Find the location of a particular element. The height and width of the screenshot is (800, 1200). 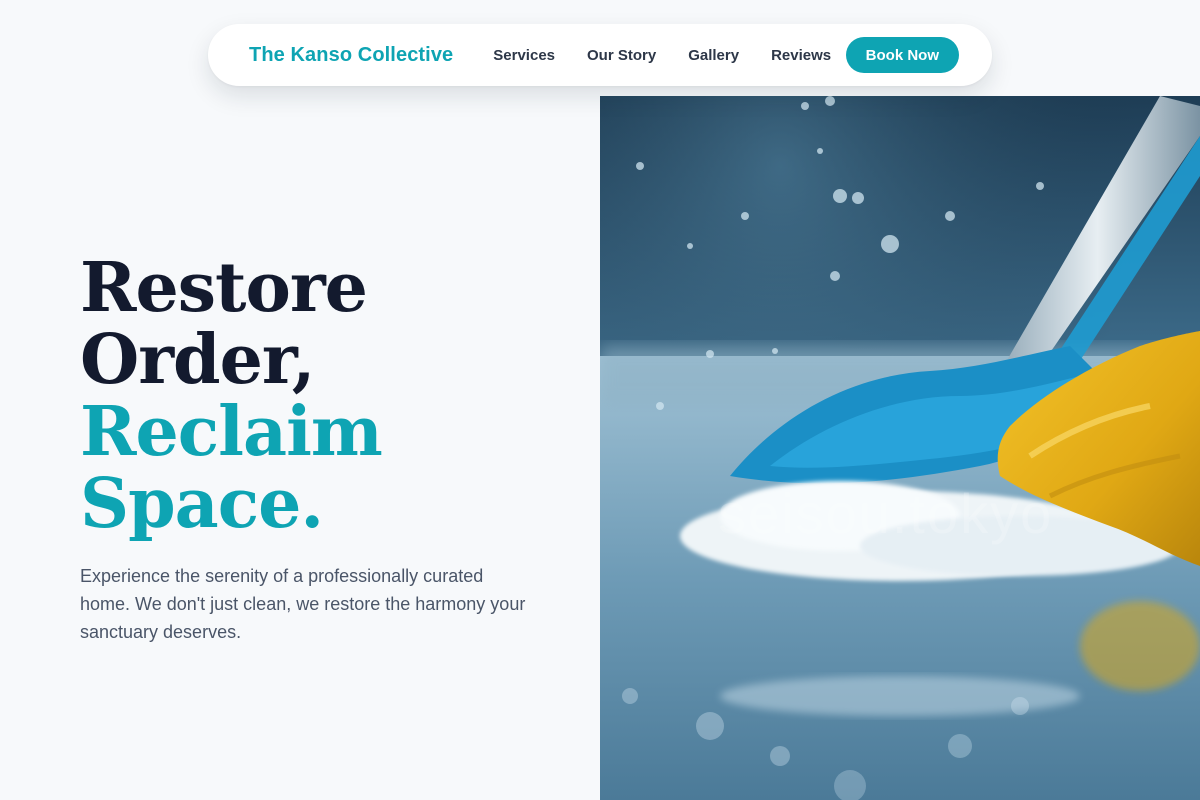

brand-logo: The Kanso Collective is located at coordinates (351, 55).